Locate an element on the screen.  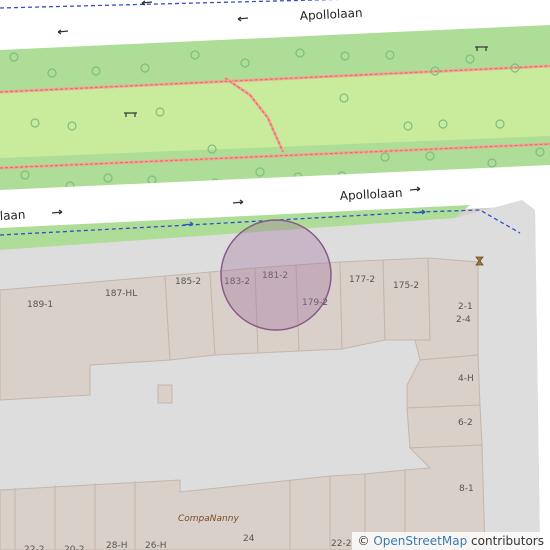
attribution-suffix: contributors is located at coordinates (505, 541).